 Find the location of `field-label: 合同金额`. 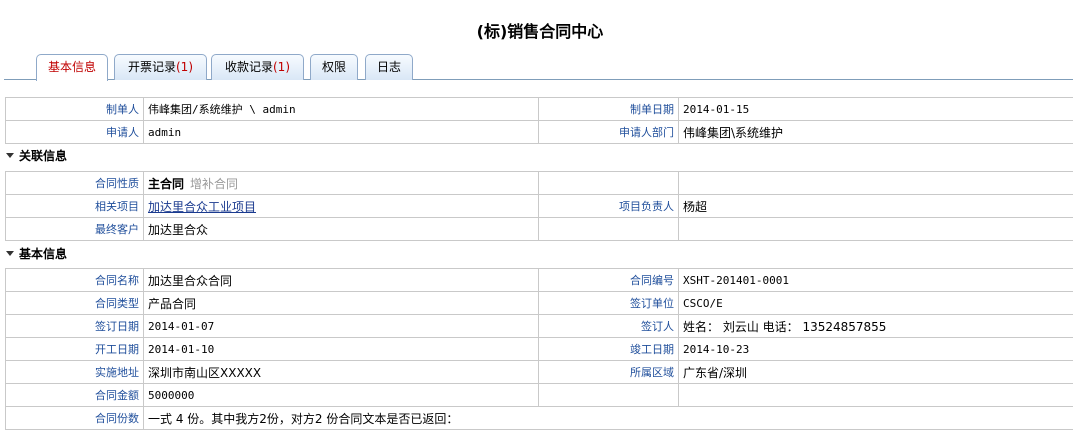

field-label: 合同金额 is located at coordinates (74, 395).